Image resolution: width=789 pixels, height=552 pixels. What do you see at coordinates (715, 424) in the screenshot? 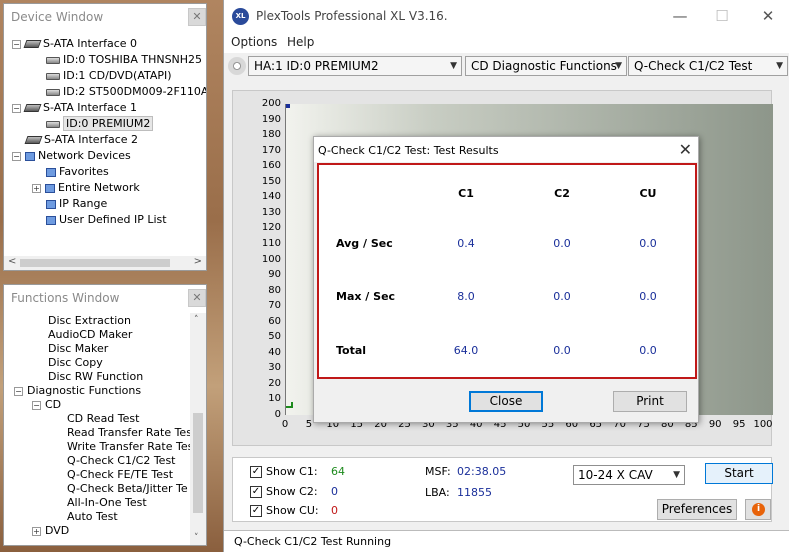
I see `x-tick-label: 90` at bounding box center [715, 424].